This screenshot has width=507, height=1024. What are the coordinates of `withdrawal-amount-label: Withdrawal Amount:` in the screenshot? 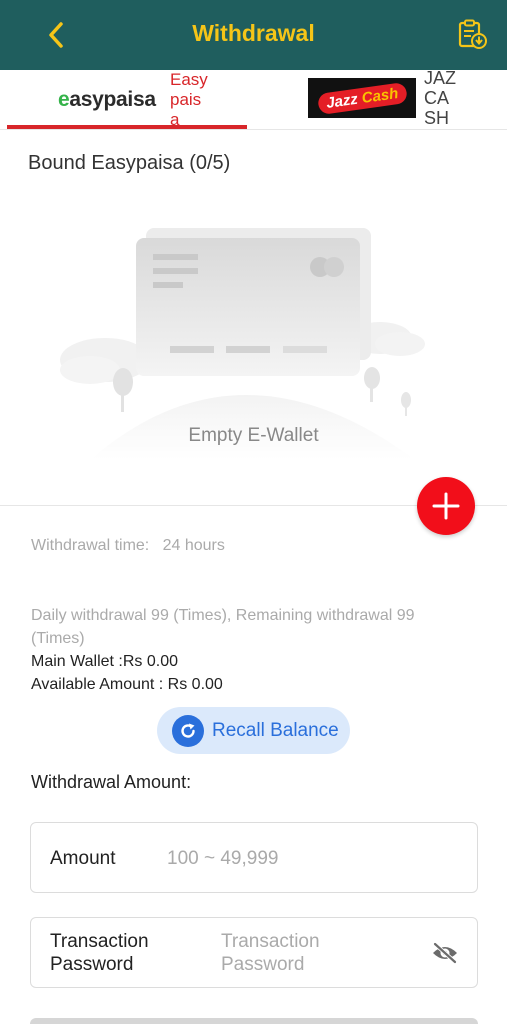 It's located at (111, 782).